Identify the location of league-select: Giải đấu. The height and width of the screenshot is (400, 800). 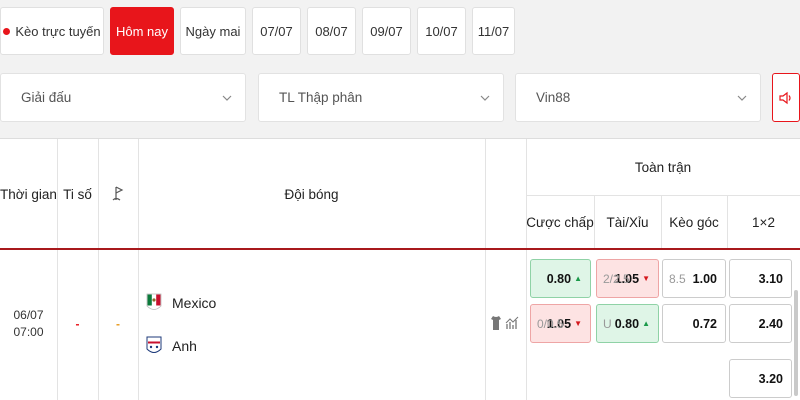
(123, 97).